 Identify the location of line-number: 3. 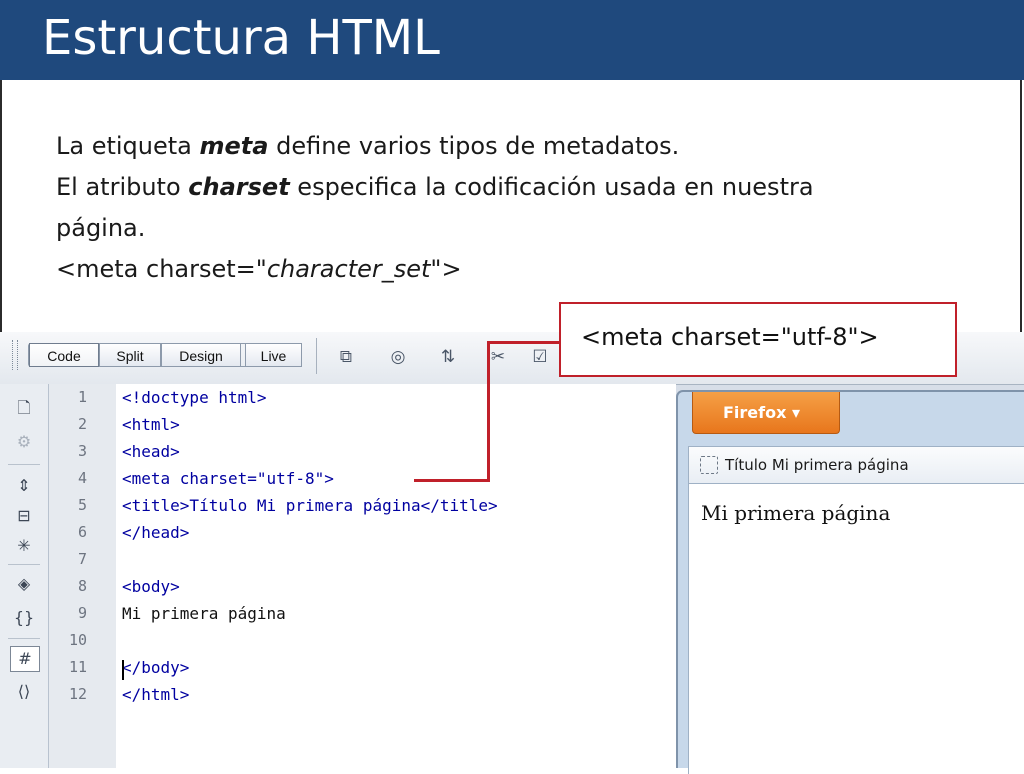
(82, 451).